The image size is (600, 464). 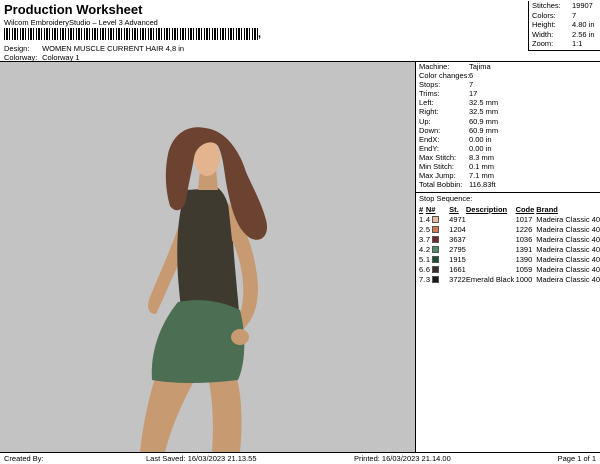 What do you see at coordinates (421, 209) in the screenshot?
I see `col-header: #` at bounding box center [421, 209].